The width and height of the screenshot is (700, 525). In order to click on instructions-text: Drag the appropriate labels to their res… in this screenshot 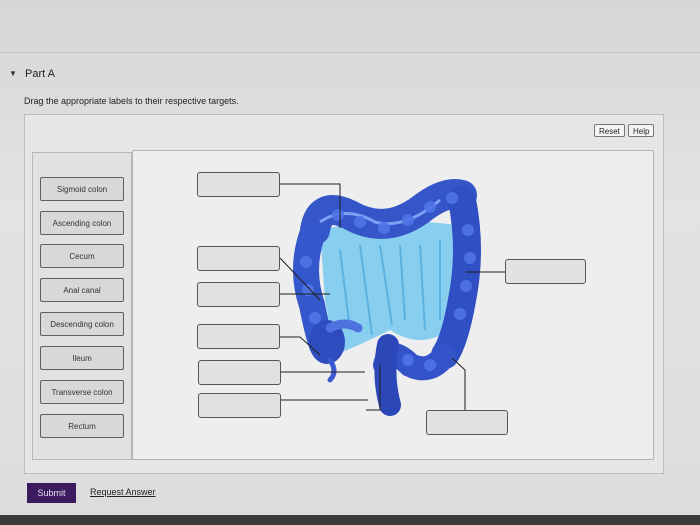, I will do `click(131, 101)`.